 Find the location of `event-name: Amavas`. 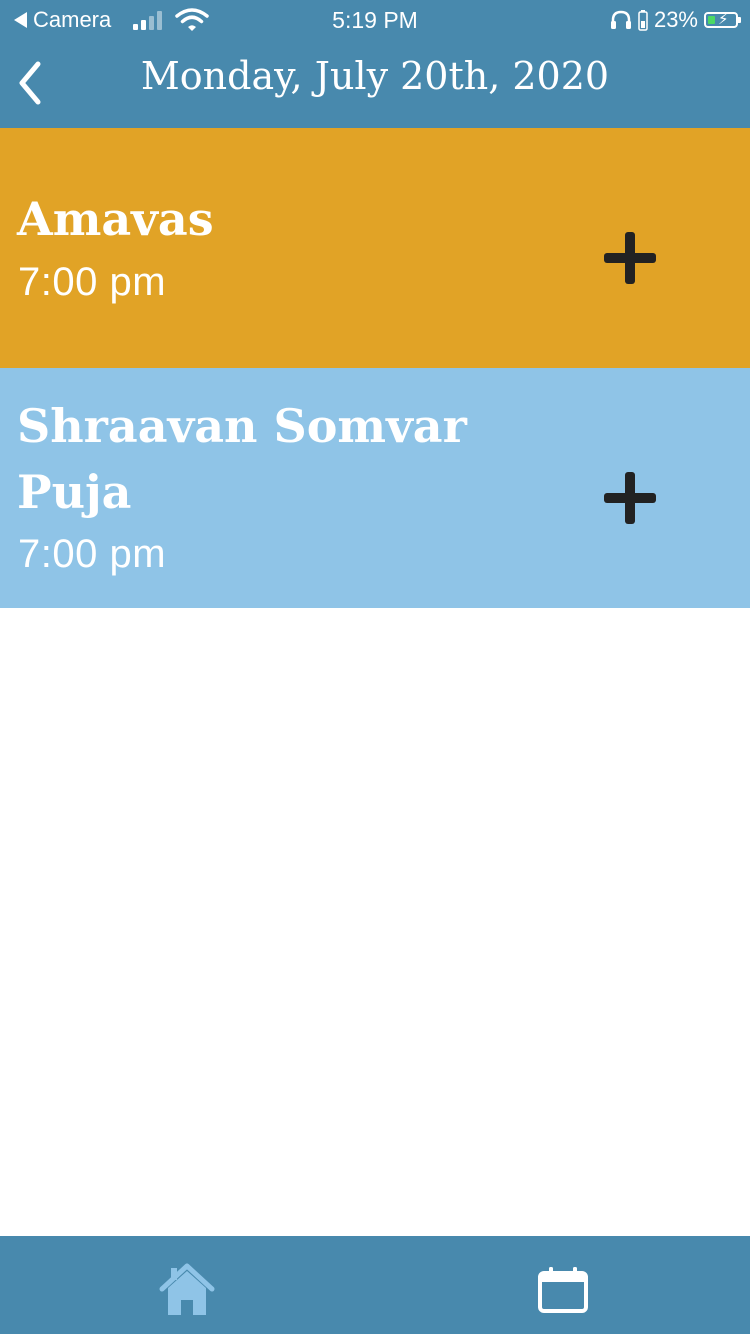

event-name: Amavas is located at coordinates (115, 219).